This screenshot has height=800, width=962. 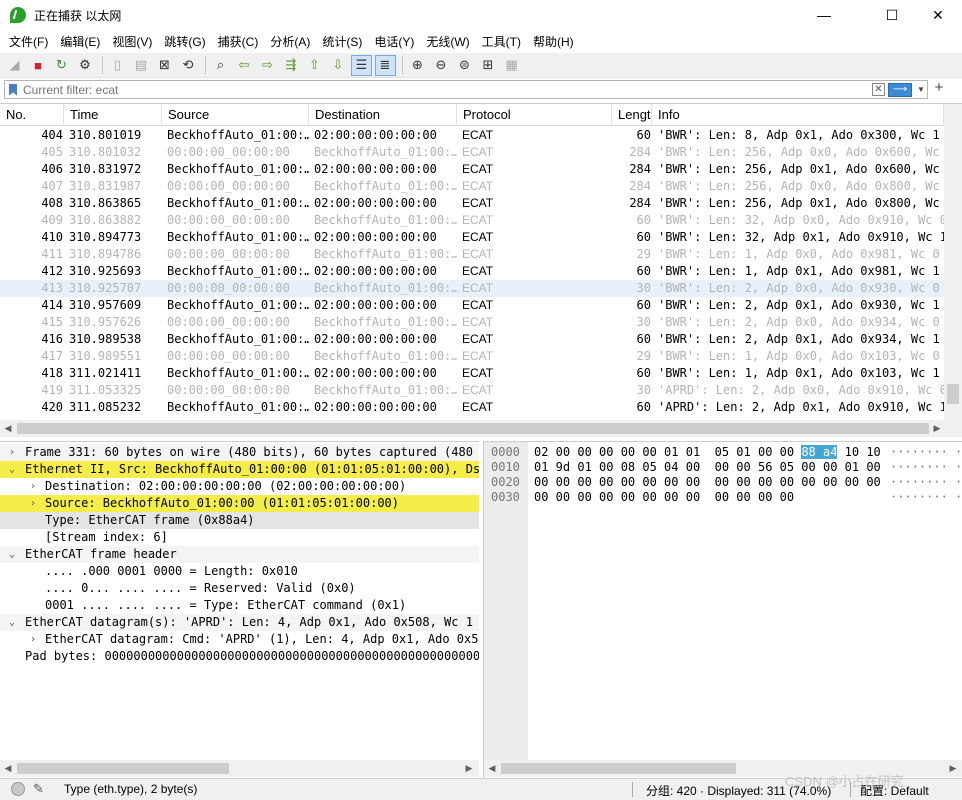 I want to click on details-hscrollbar: ◀ ▶, so click(x=239, y=768).